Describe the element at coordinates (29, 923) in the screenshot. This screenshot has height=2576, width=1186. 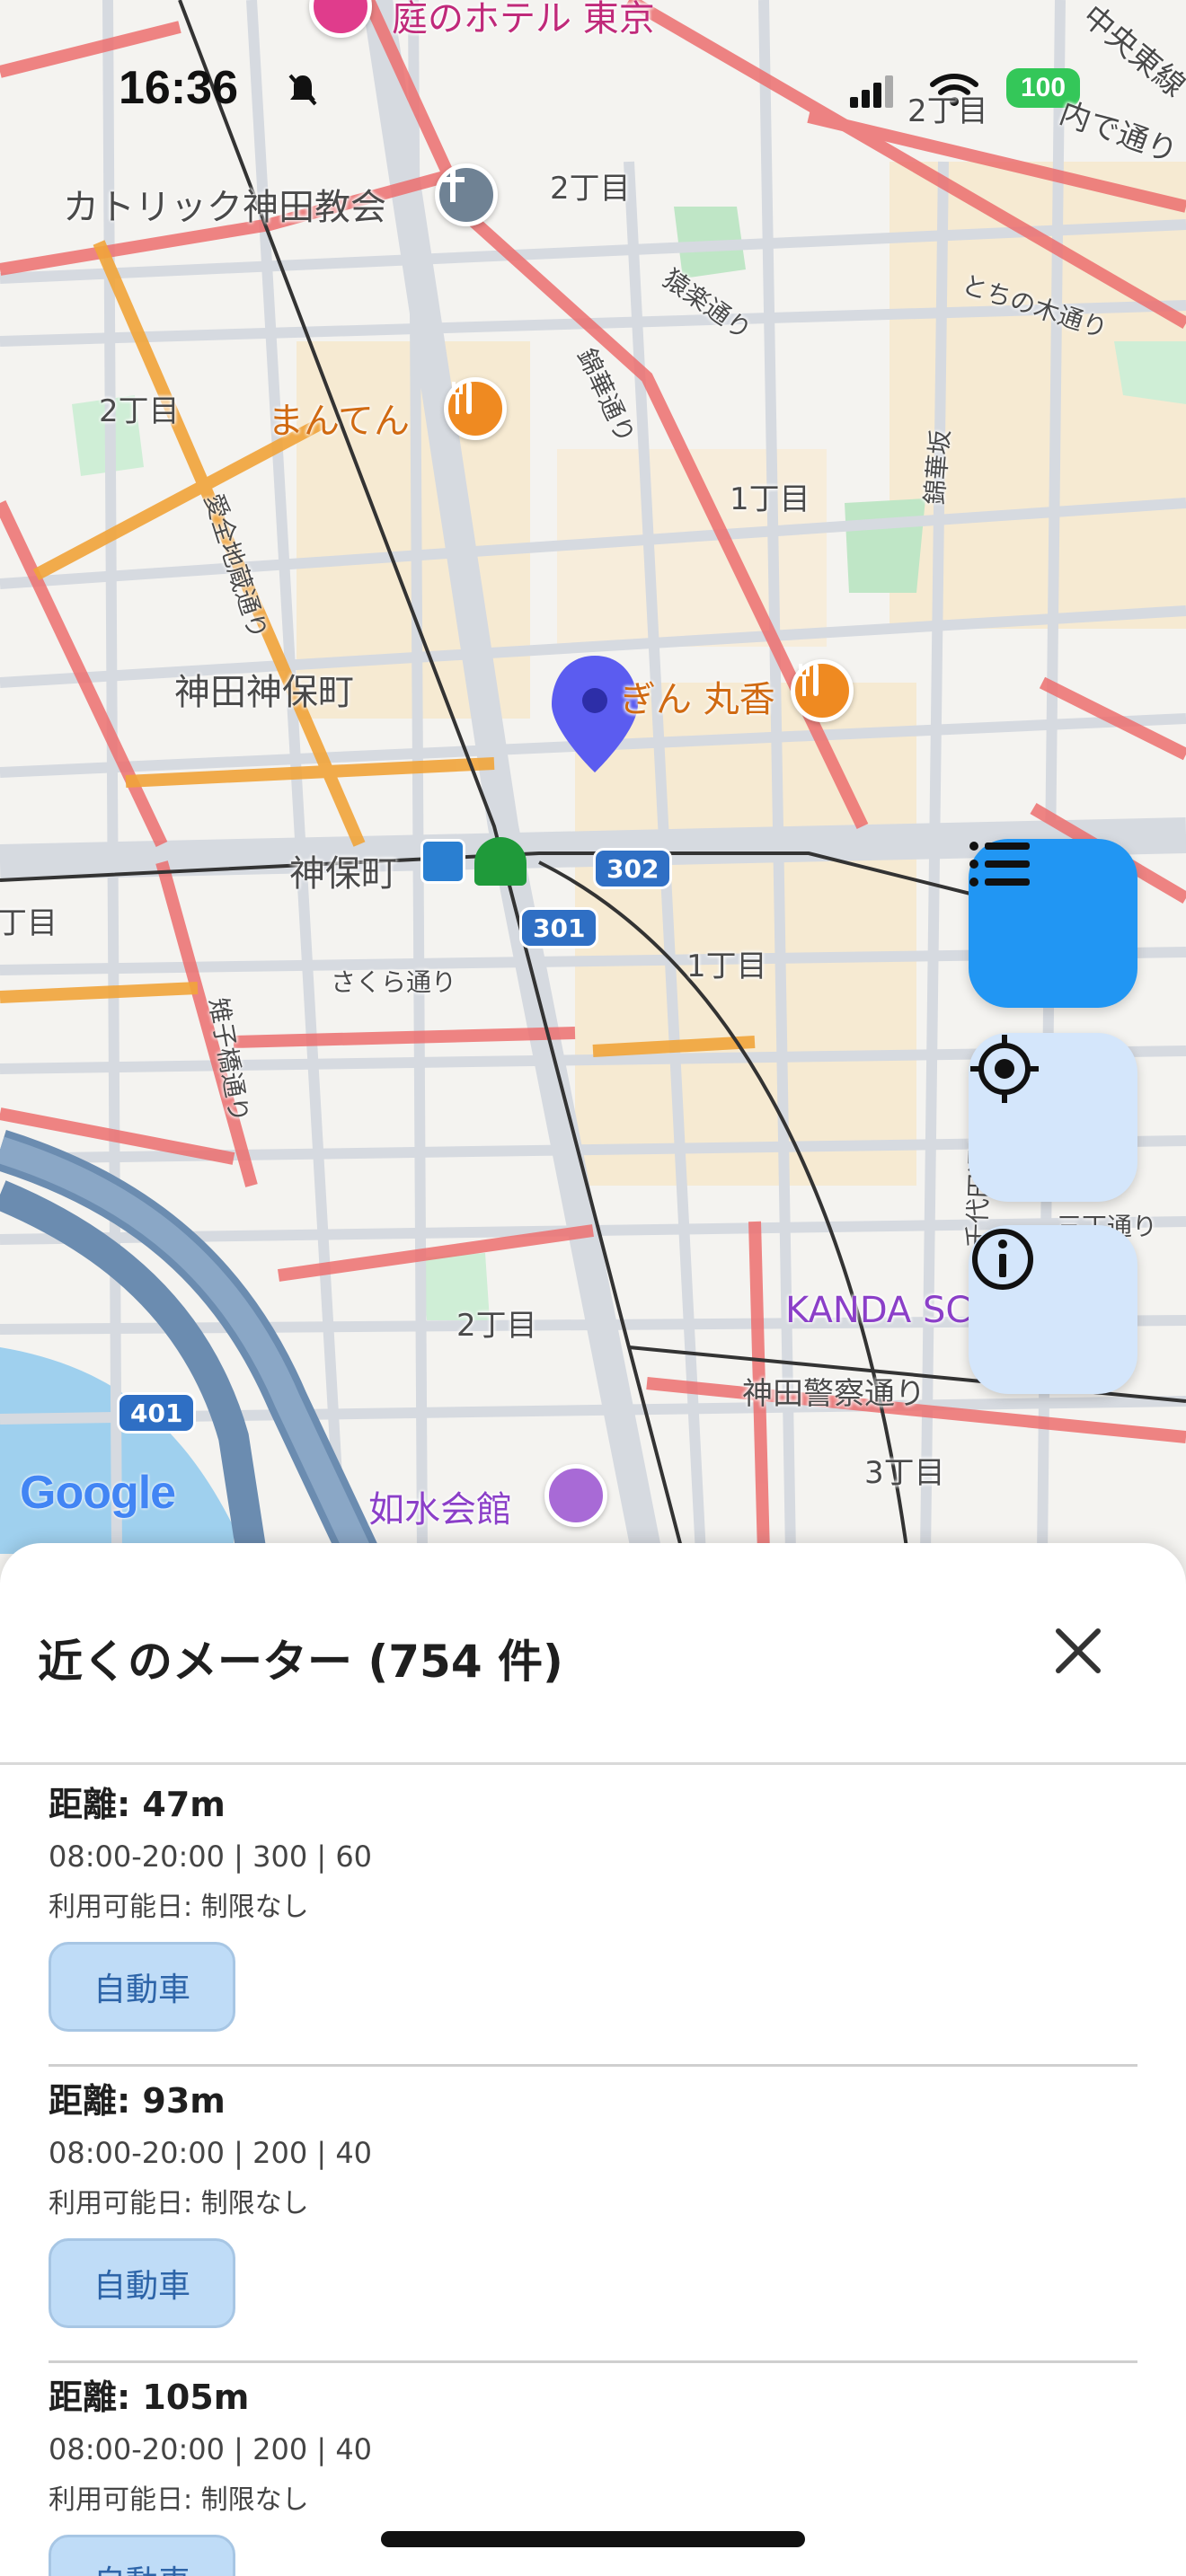
I see `map-label-chome-left-edge: 丁目` at that location.